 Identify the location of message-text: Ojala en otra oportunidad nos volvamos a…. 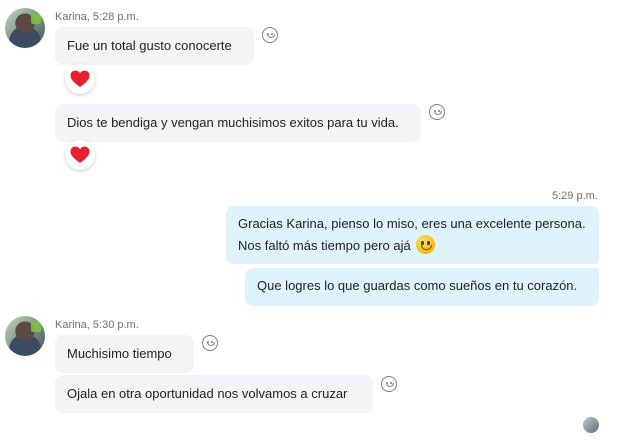
(207, 393).